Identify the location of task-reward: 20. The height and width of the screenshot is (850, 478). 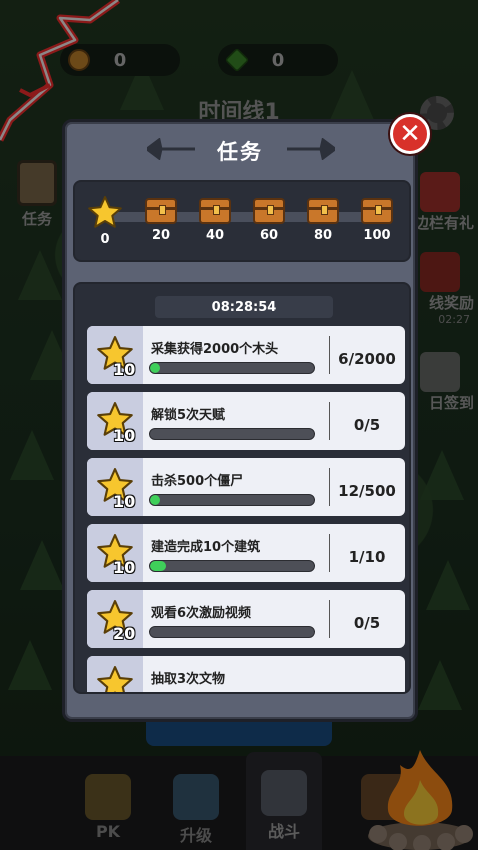
(115, 619).